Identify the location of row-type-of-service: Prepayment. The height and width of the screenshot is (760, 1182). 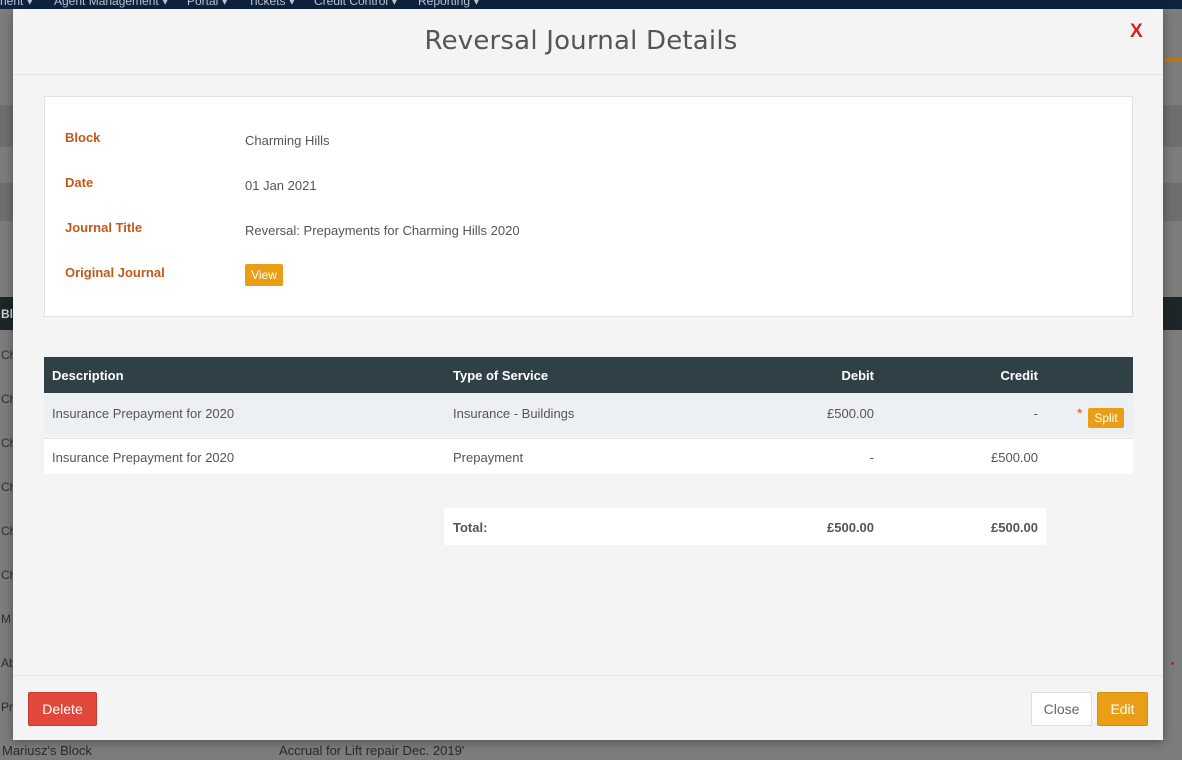
(488, 457).